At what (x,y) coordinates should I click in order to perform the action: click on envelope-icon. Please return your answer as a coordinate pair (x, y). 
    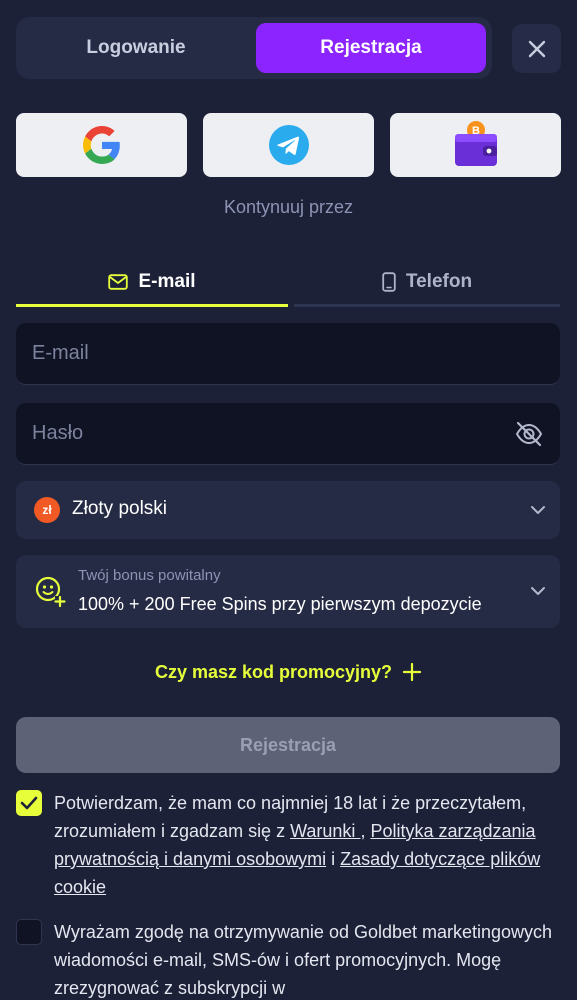
    Looking at the image, I should click on (118, 282).